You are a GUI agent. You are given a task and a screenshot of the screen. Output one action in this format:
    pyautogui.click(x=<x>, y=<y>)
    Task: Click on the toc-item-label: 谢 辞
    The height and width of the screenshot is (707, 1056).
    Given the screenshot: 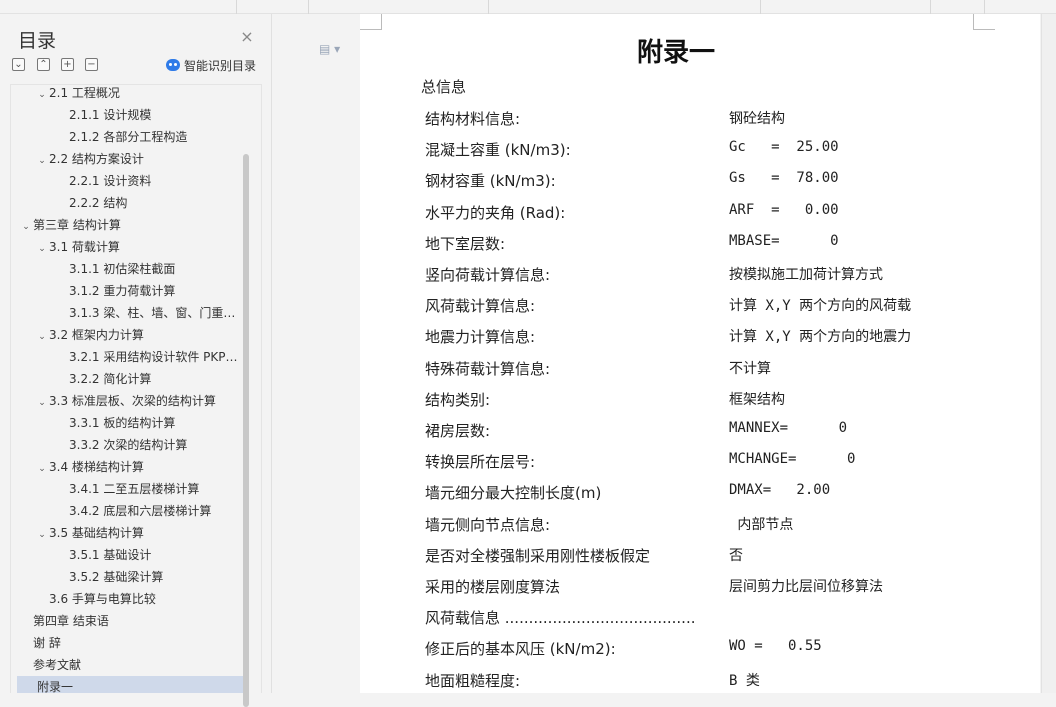 What is the action you would take?
    pyautogui.click(x=47, y=643)
    